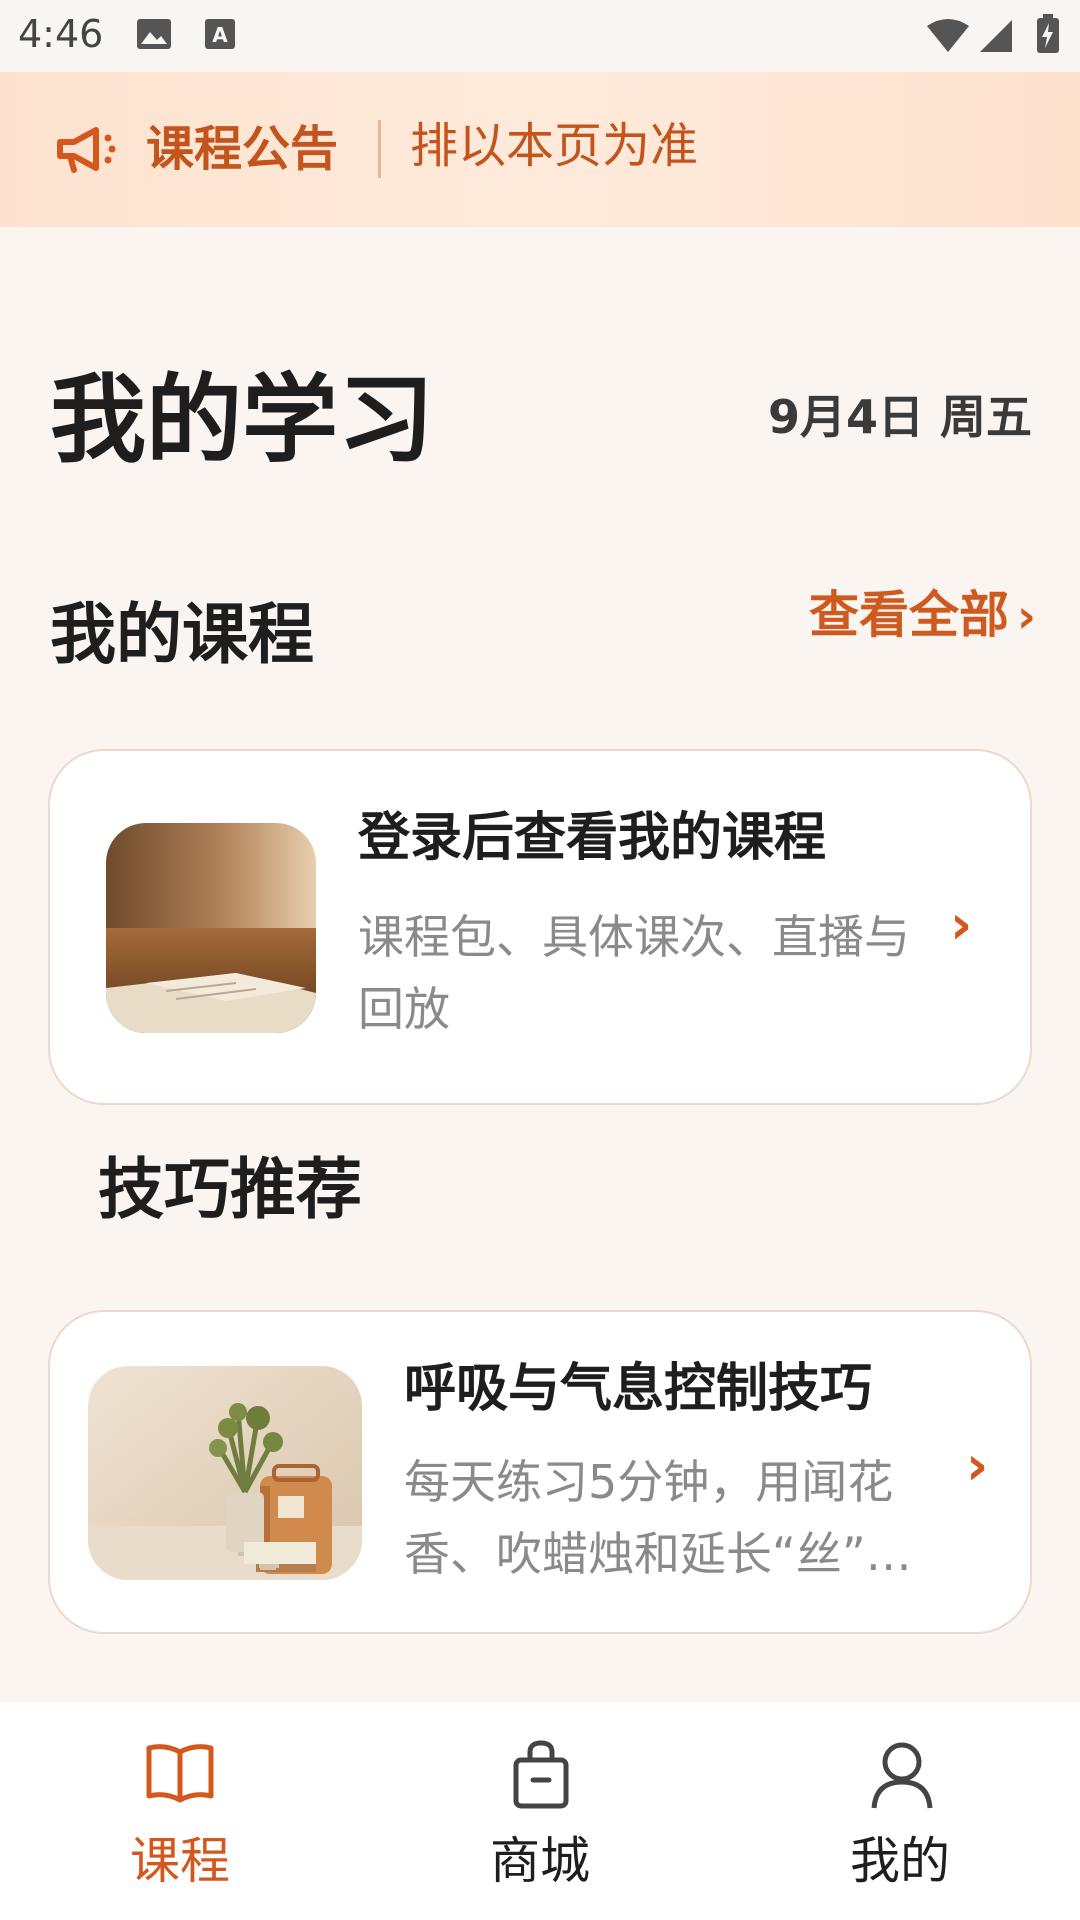  Describe the element at coordinates (634, 973) in the screenshot. I see `course-card-description: 课程包、具体课次、直播与回放` at that location.